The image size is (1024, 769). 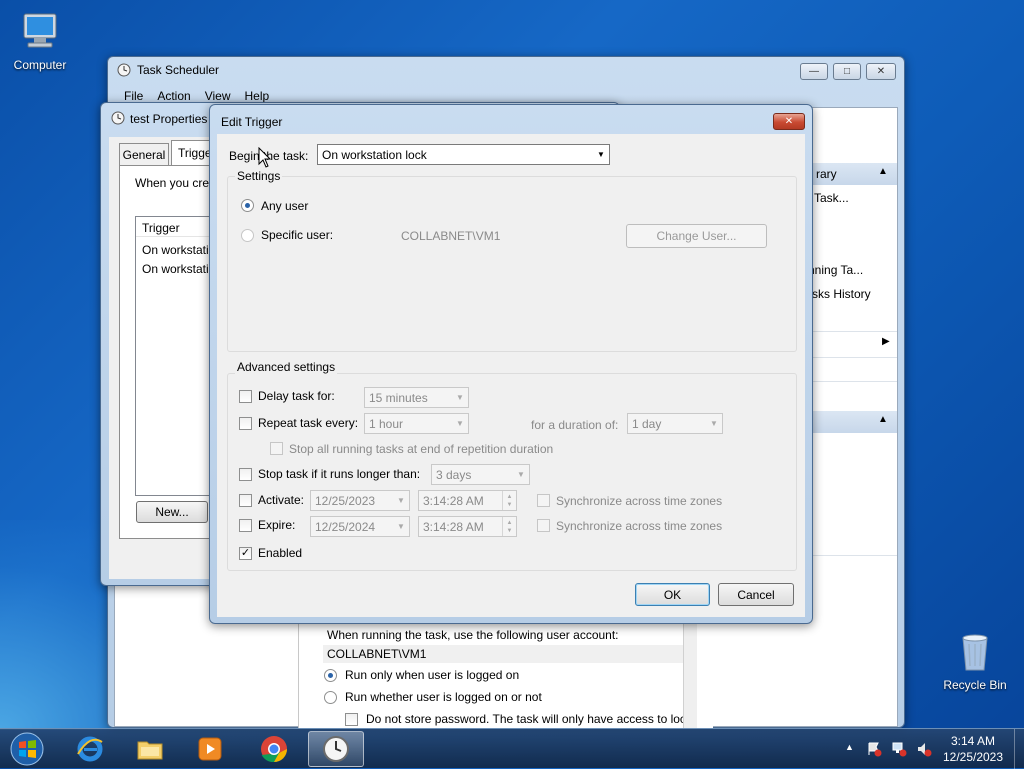 What do you see at coordinates (543, 525) in the screenshot?
I see `sync-expire-checkbox` at bounding box center [543, 525].